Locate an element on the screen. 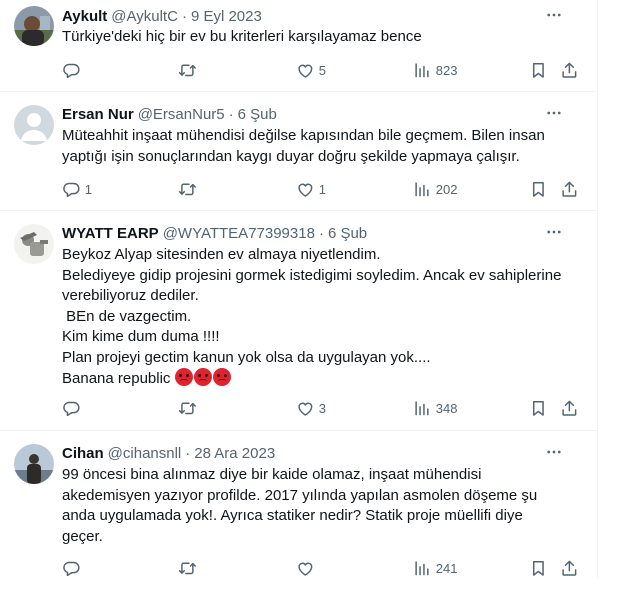 The height and width of the screenshot is (591, 627). handle: @cihansnll is located at coordinates (145, 453).